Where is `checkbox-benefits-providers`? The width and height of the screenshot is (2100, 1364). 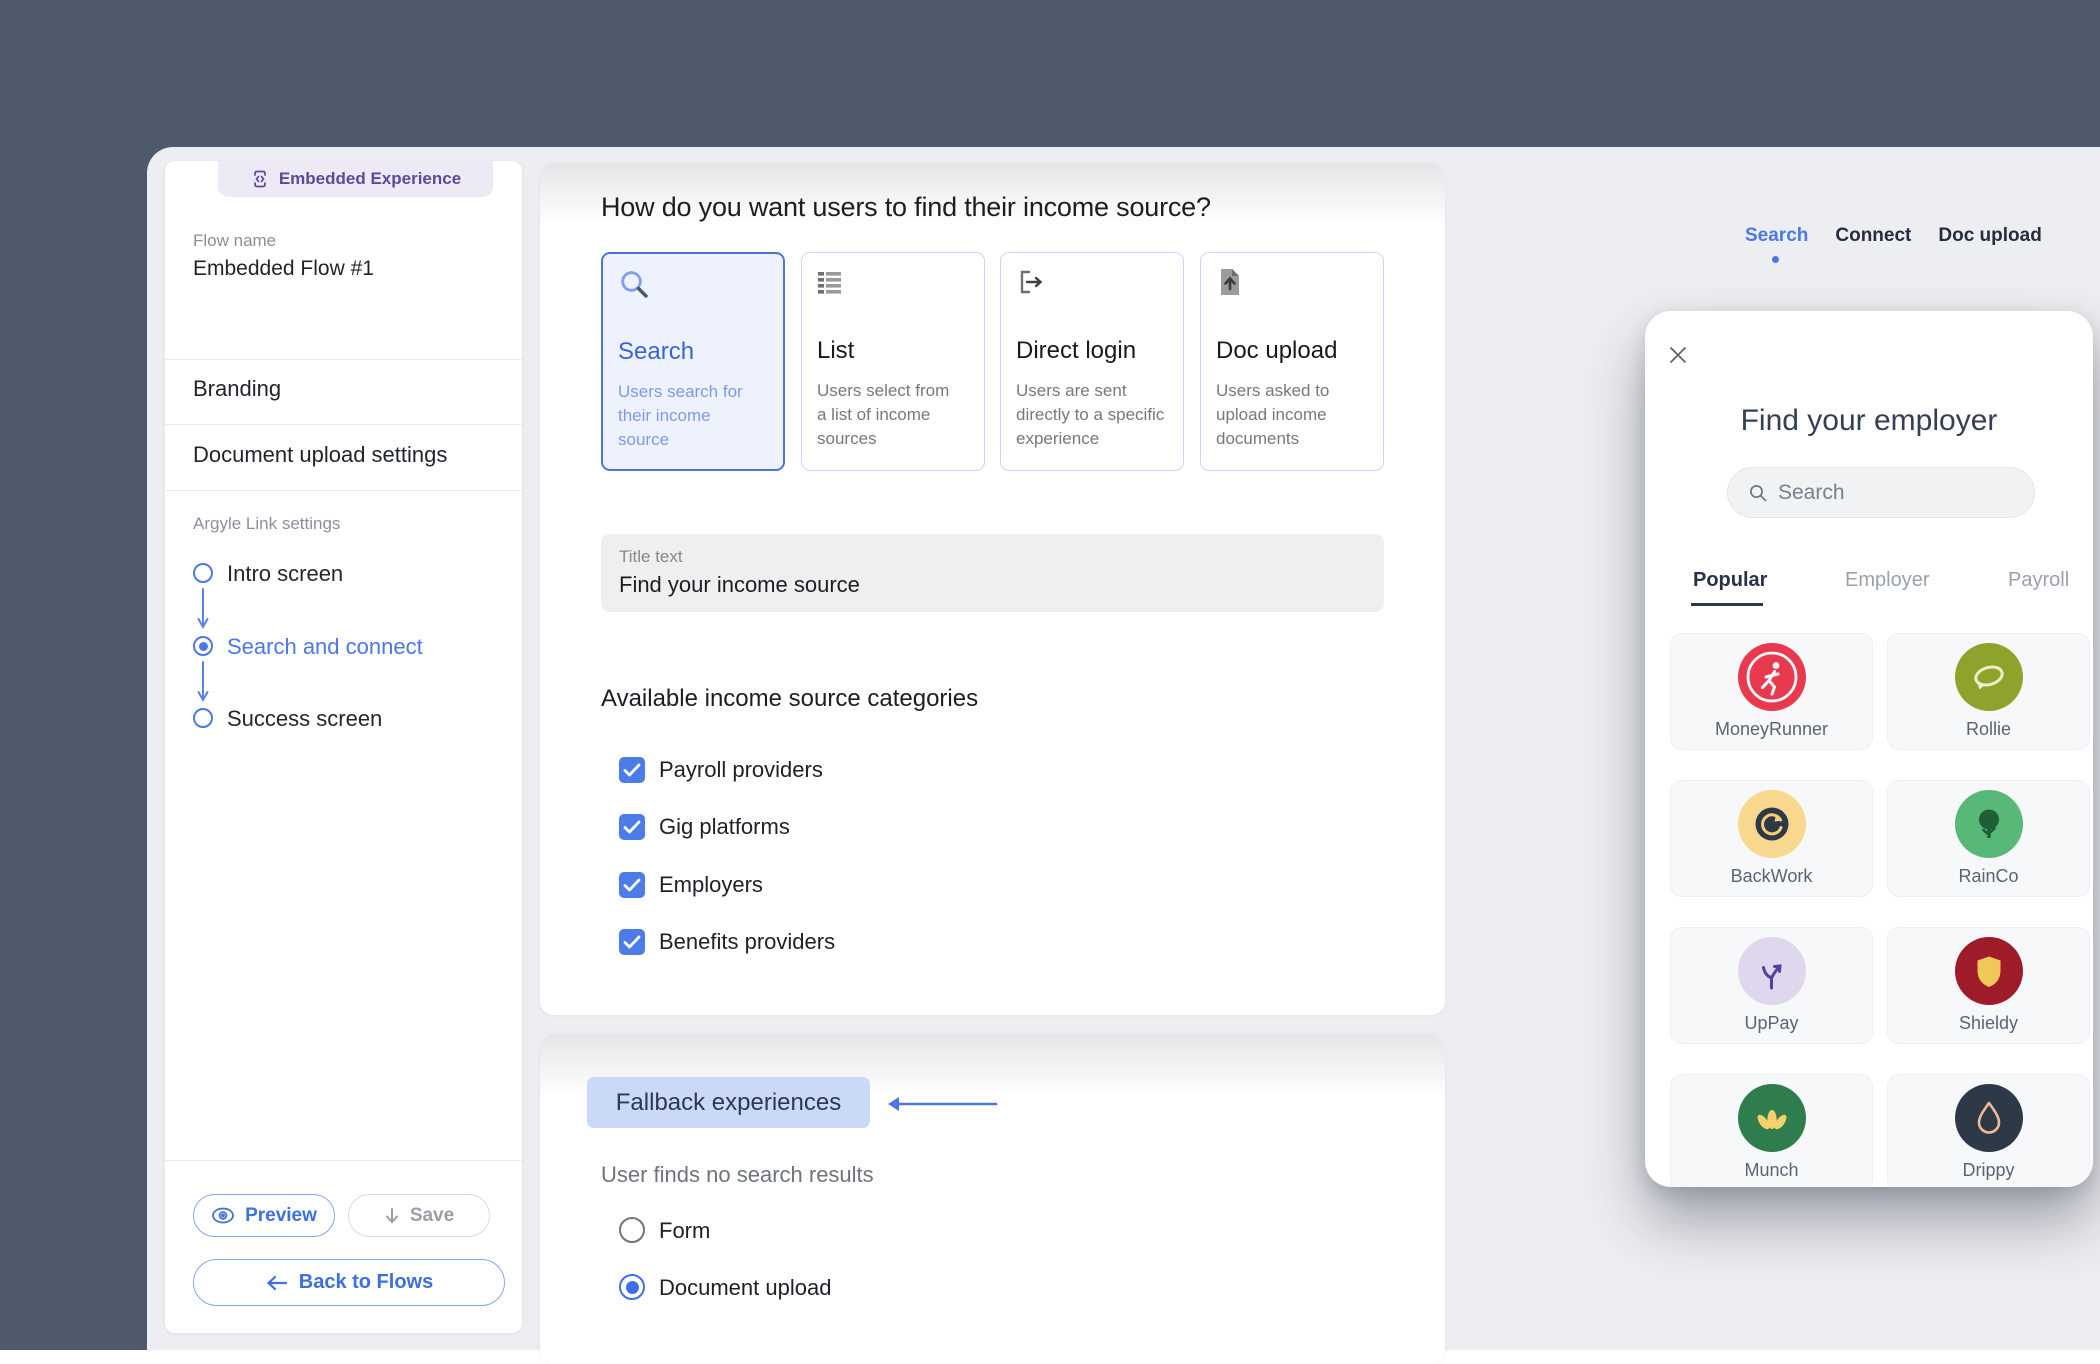
checkbox-benefits-providers is located at coordinates (632, 942).